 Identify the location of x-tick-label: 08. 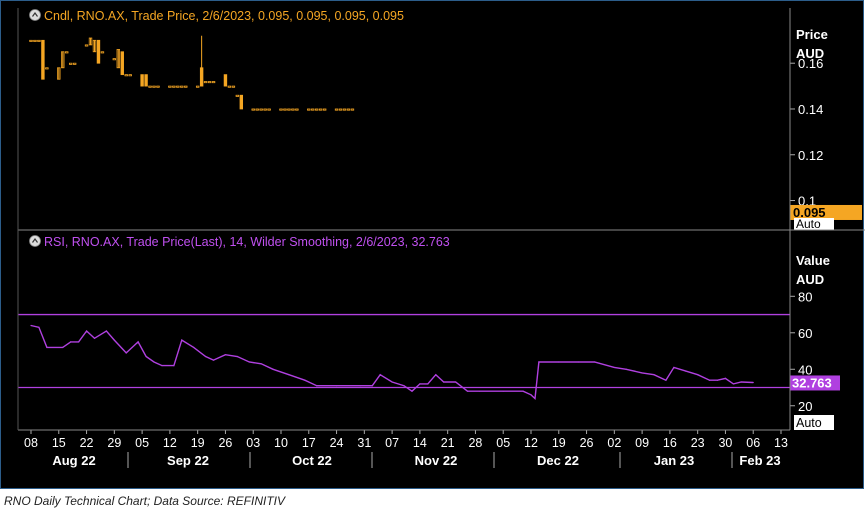
(31, 443).